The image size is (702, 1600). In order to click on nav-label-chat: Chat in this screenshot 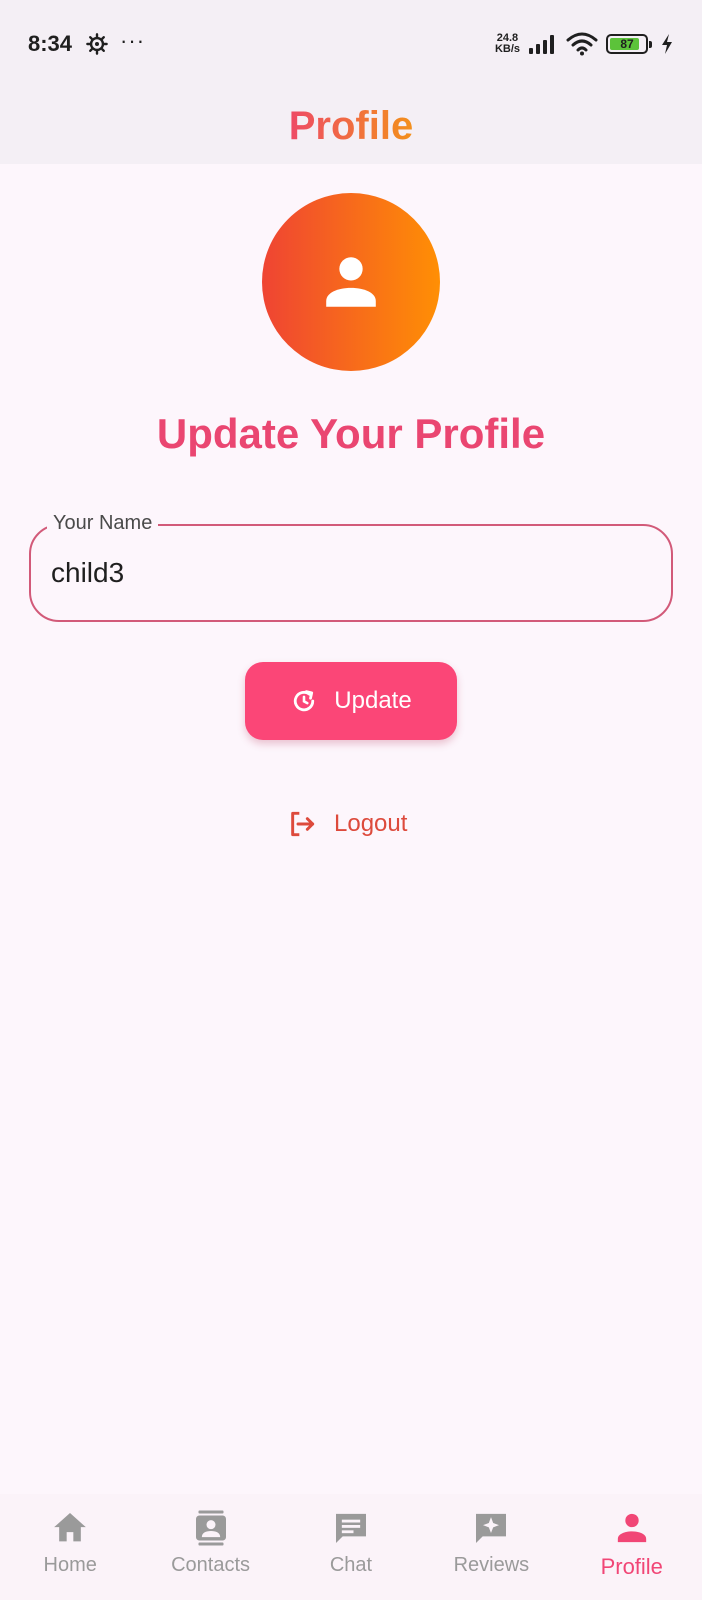, I will do `click(351, 1565)`.